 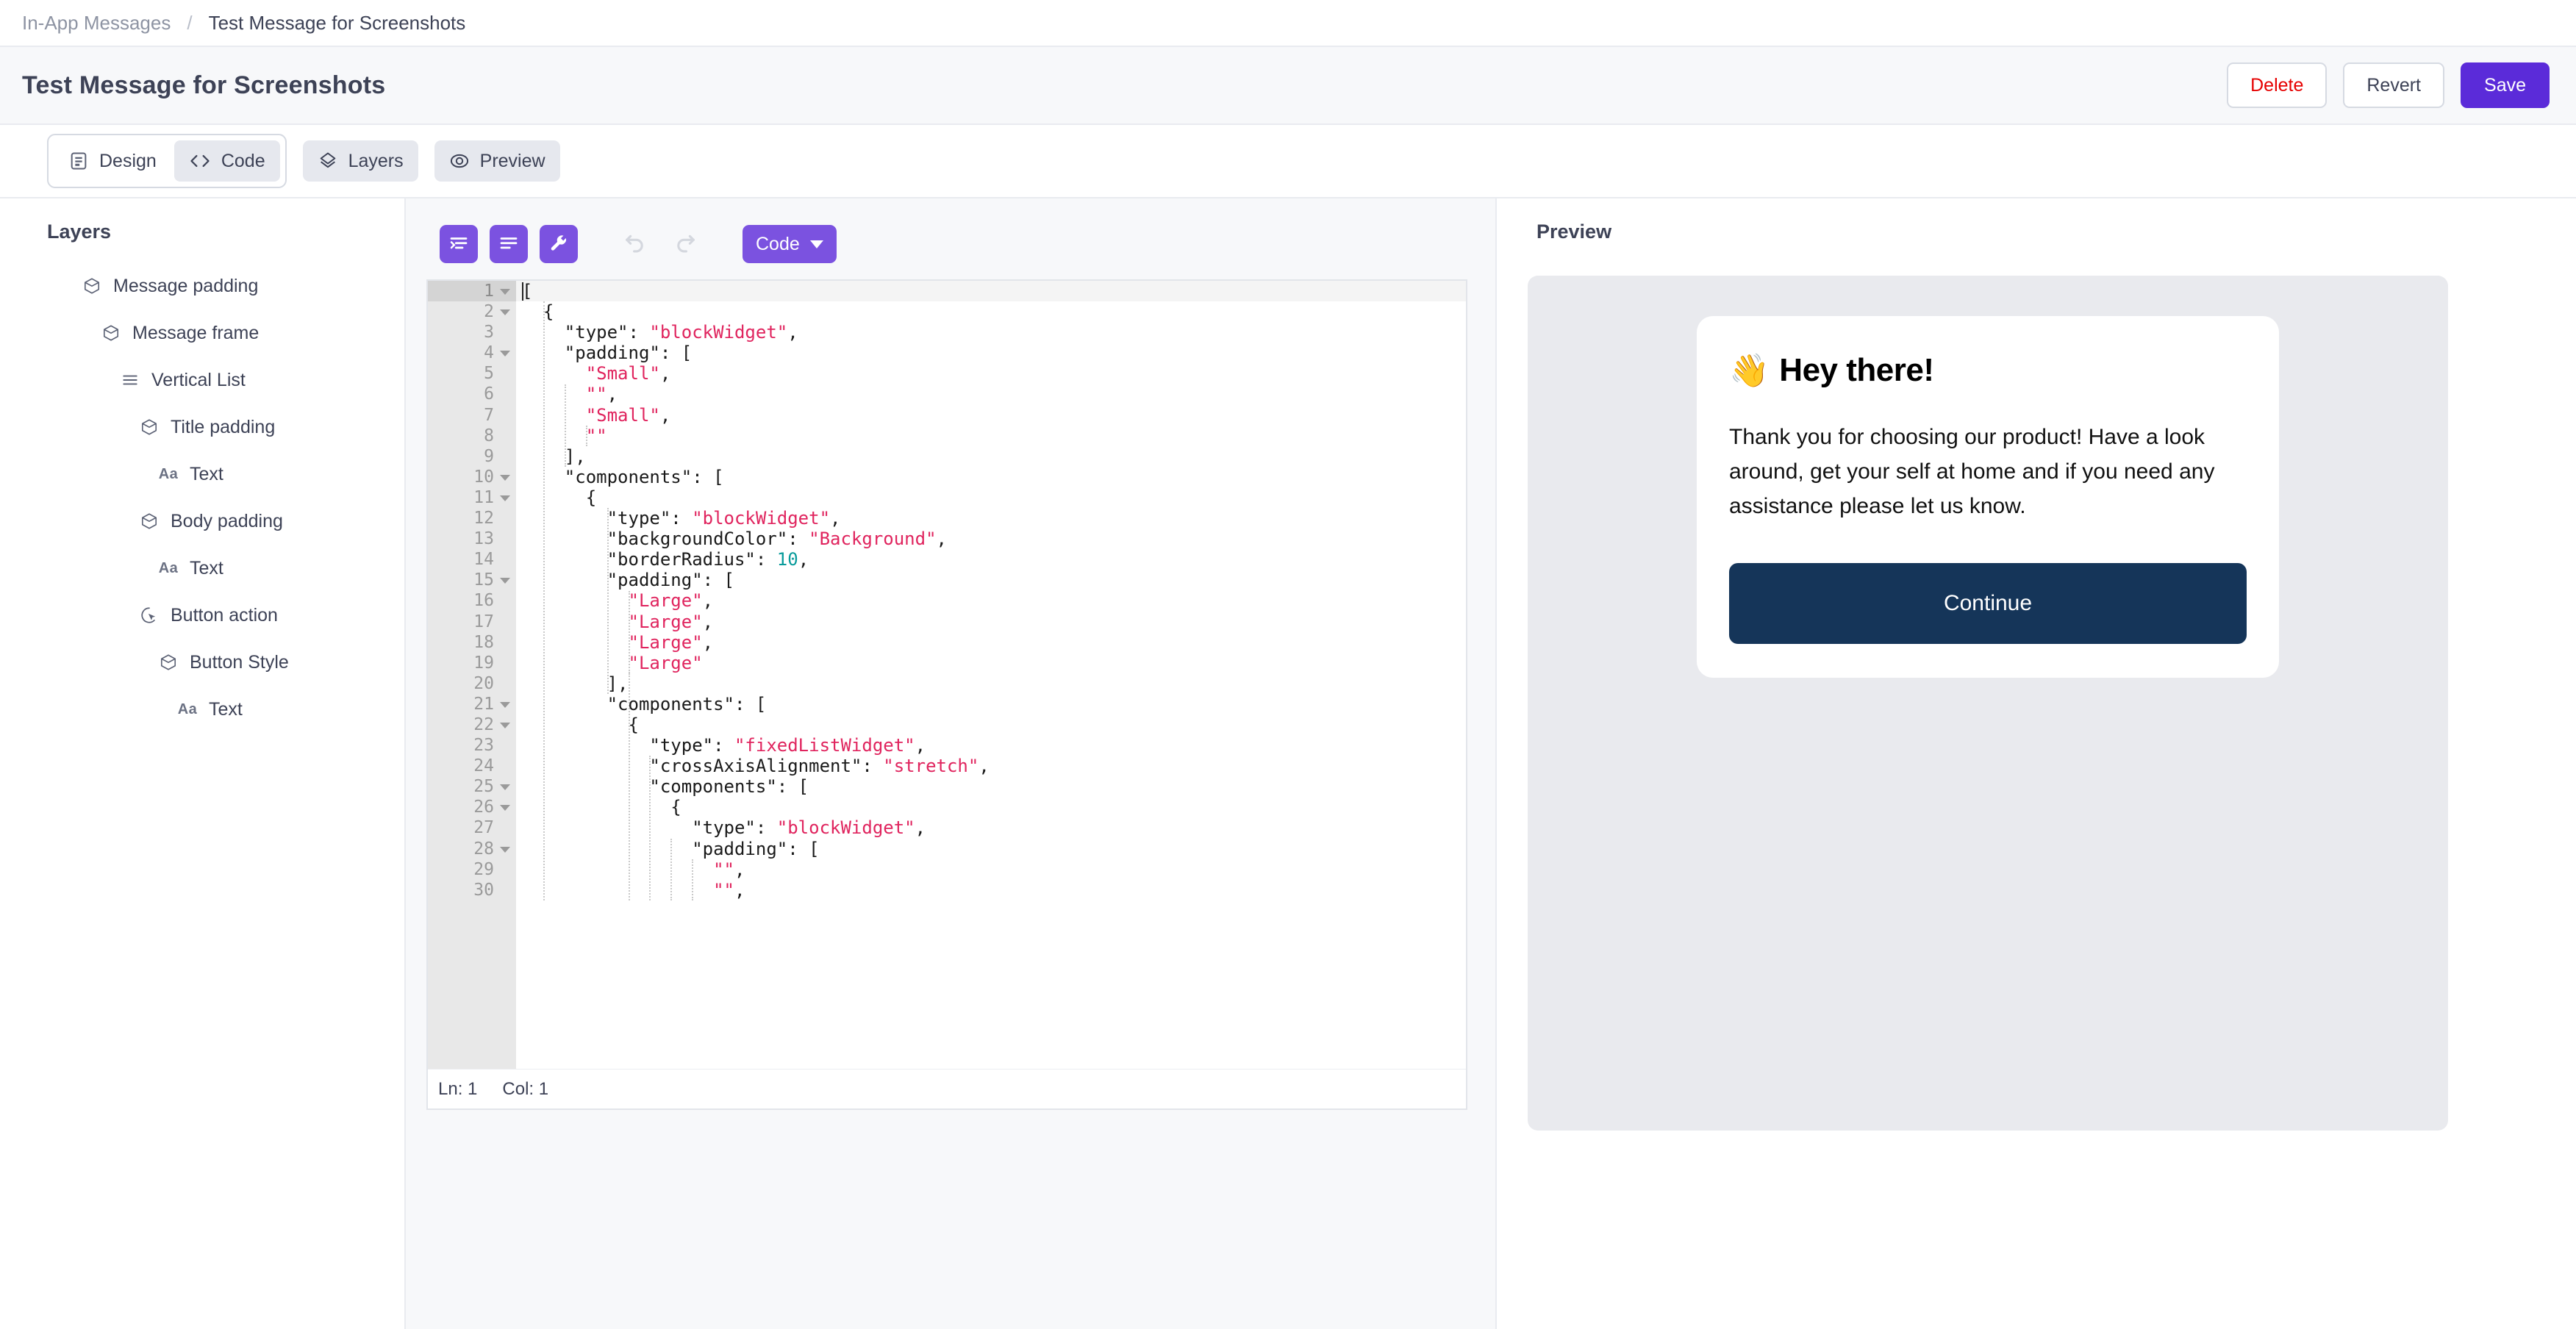 I want to click on format-indent-icon-button, so click(x=459, y=244).